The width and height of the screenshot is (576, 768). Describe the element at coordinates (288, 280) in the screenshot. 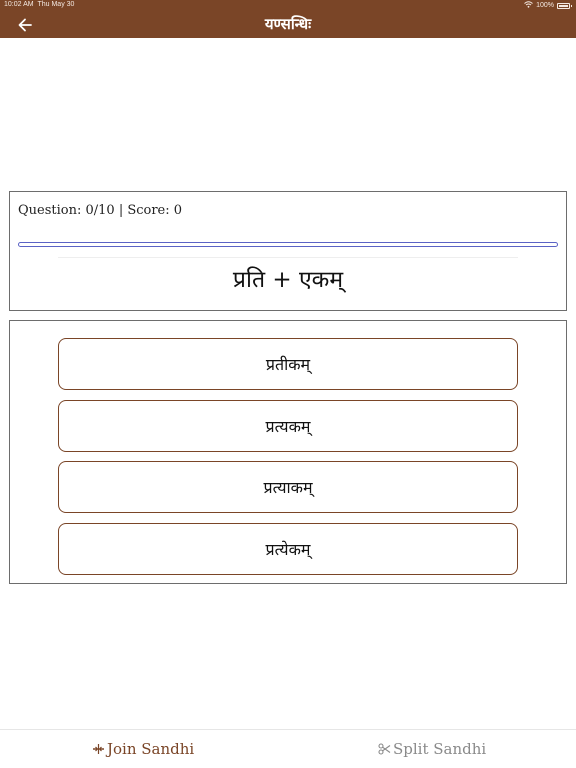

I see `question-text: प्रति + एकम्` at that location.